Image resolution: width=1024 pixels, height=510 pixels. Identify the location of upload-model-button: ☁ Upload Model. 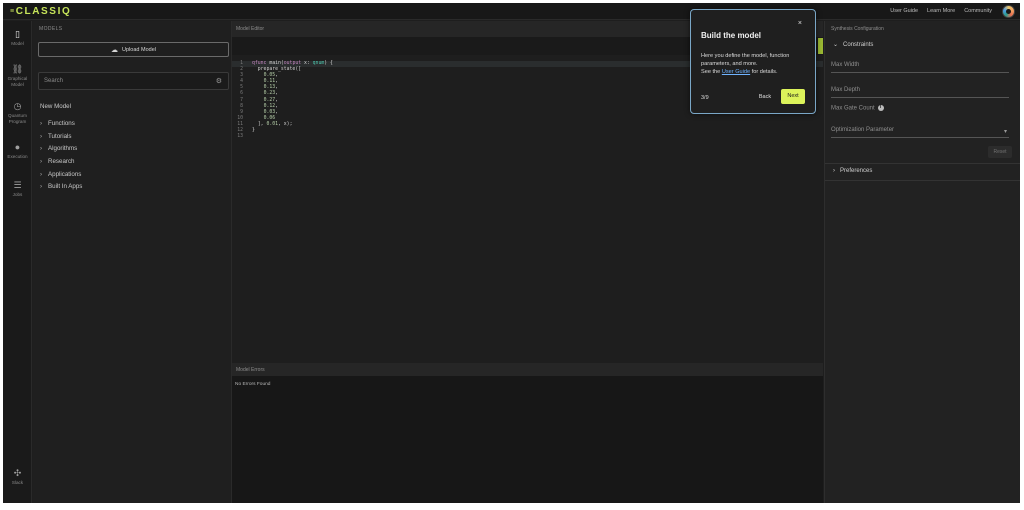
(133, 49).